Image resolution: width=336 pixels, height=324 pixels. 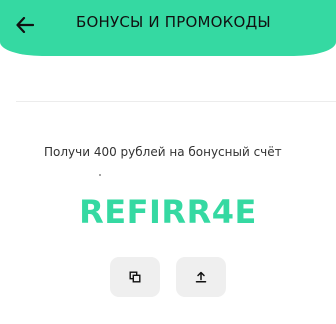 I want to click on share-upload-icon, so click(x=201, y=277).